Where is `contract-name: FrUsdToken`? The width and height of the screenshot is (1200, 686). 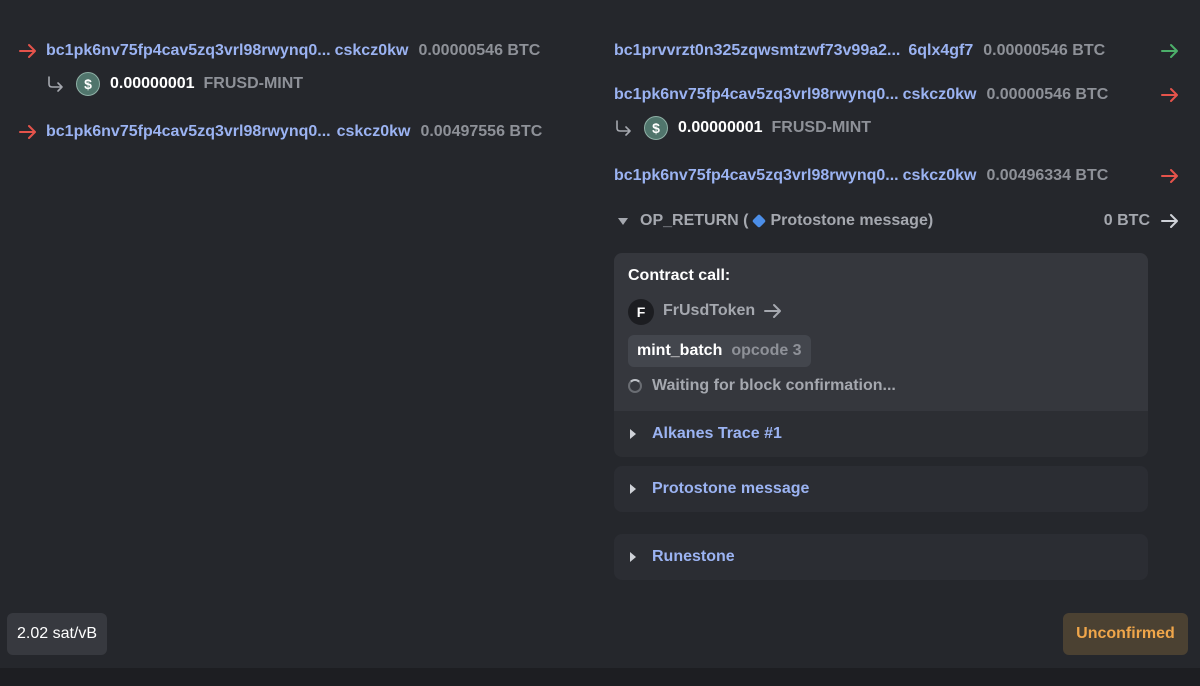
contract-name: FrUsdToken is located at coordinates (709, 311).